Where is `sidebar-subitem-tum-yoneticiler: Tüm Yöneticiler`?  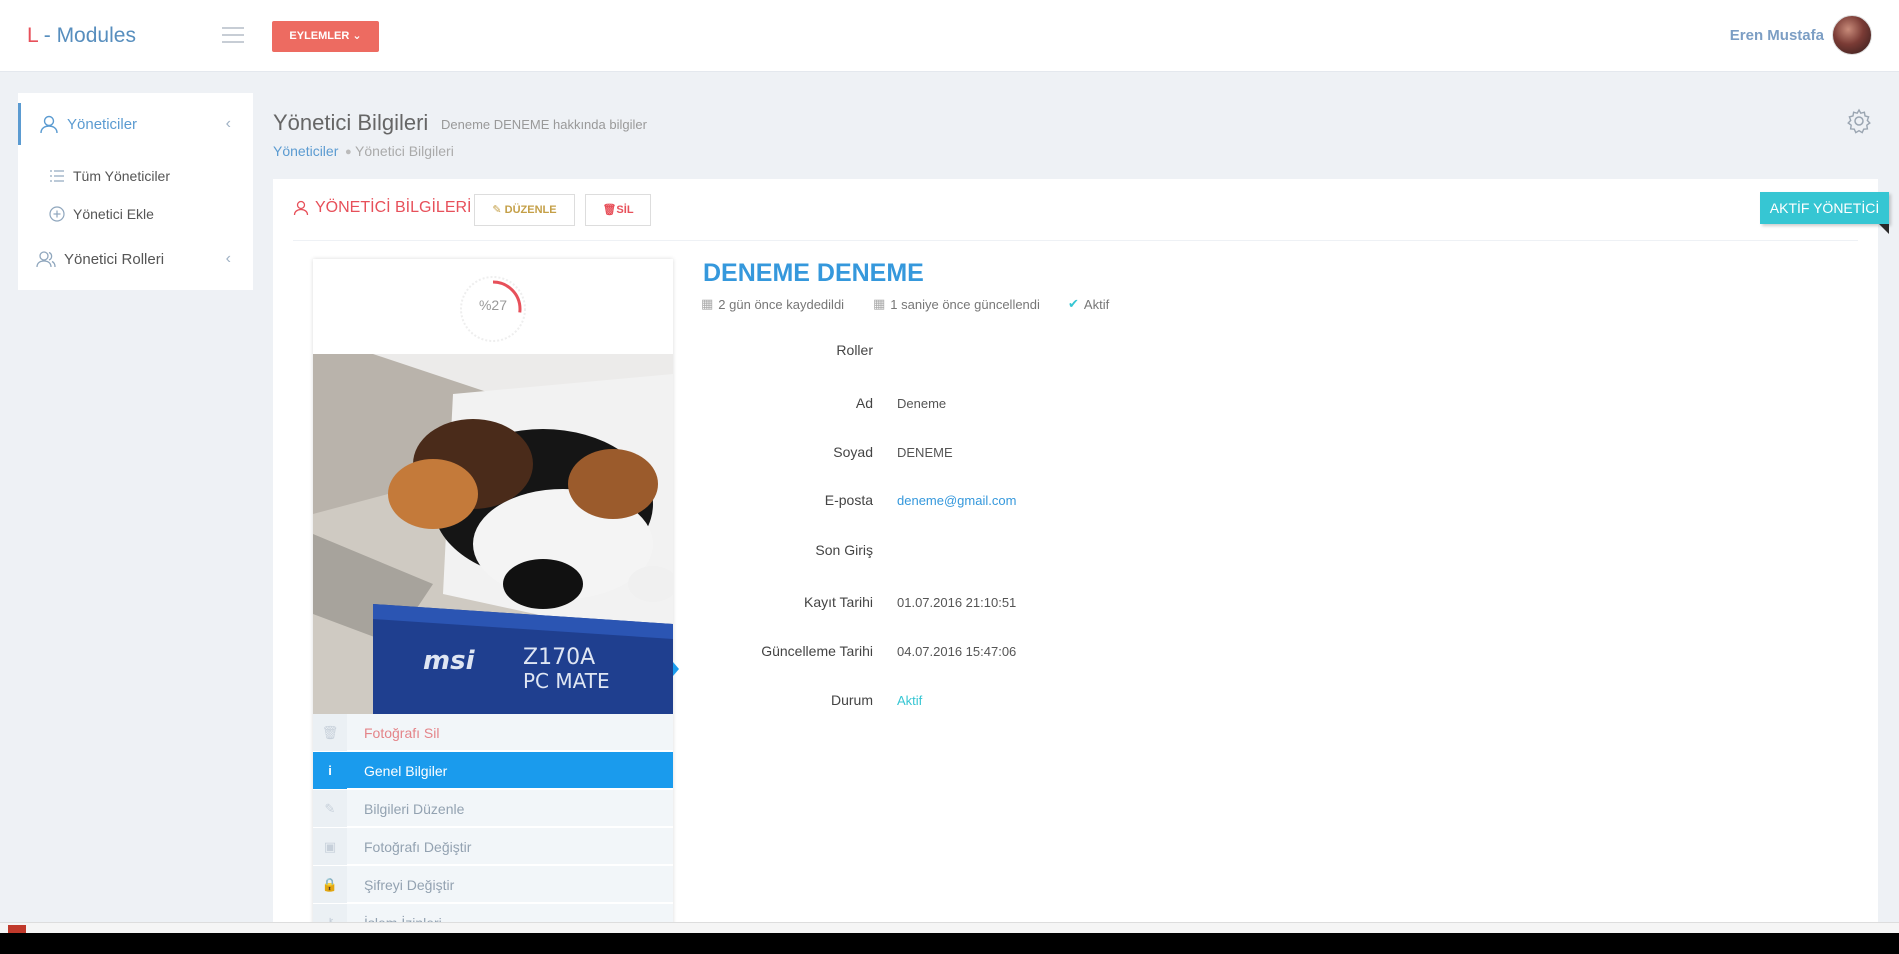
sidebar-subitem-tum-yoneticiler: Tüm Yöneticiler is located at coordinates (135, 176).